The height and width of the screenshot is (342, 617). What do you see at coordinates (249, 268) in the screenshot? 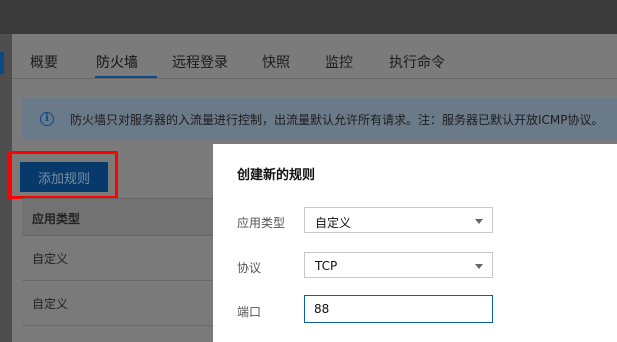
I see `protocol-label: 协议` at bounding box center [249, 268].